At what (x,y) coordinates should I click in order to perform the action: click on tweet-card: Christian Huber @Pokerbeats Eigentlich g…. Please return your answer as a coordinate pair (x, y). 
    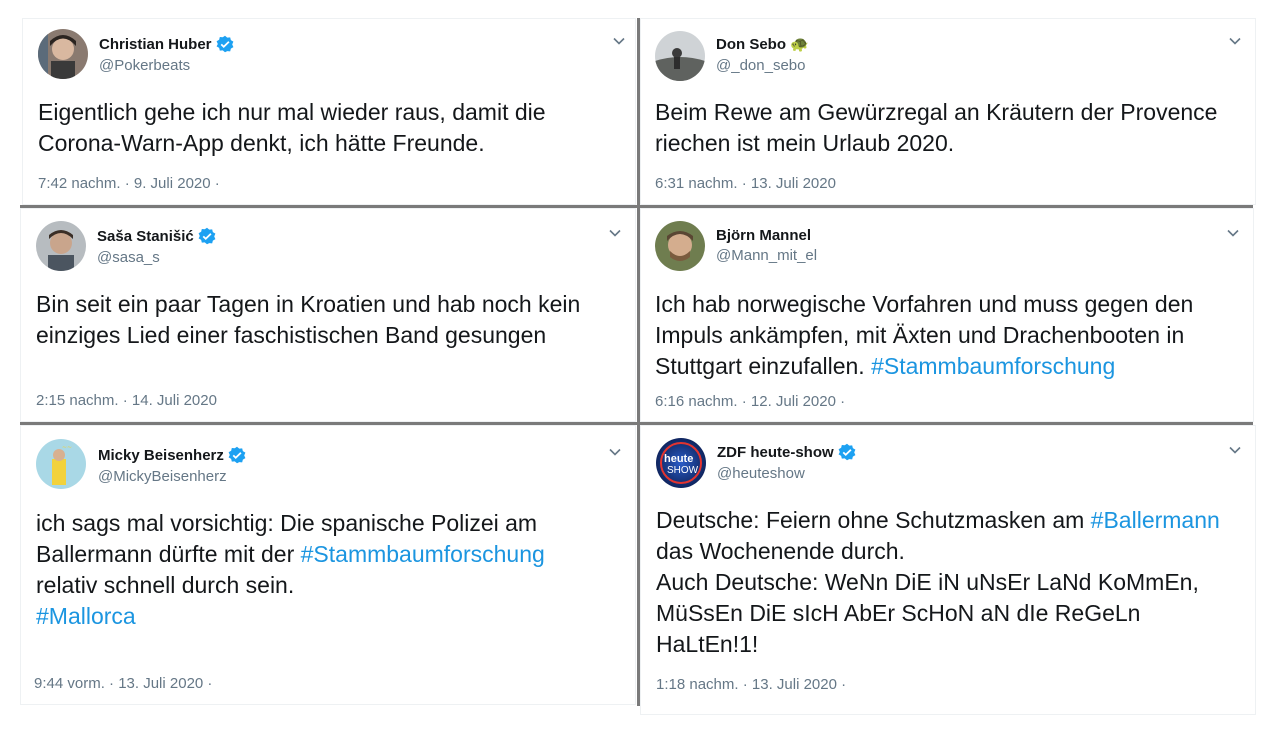
    Looking at the image, I should click on (329, 111).